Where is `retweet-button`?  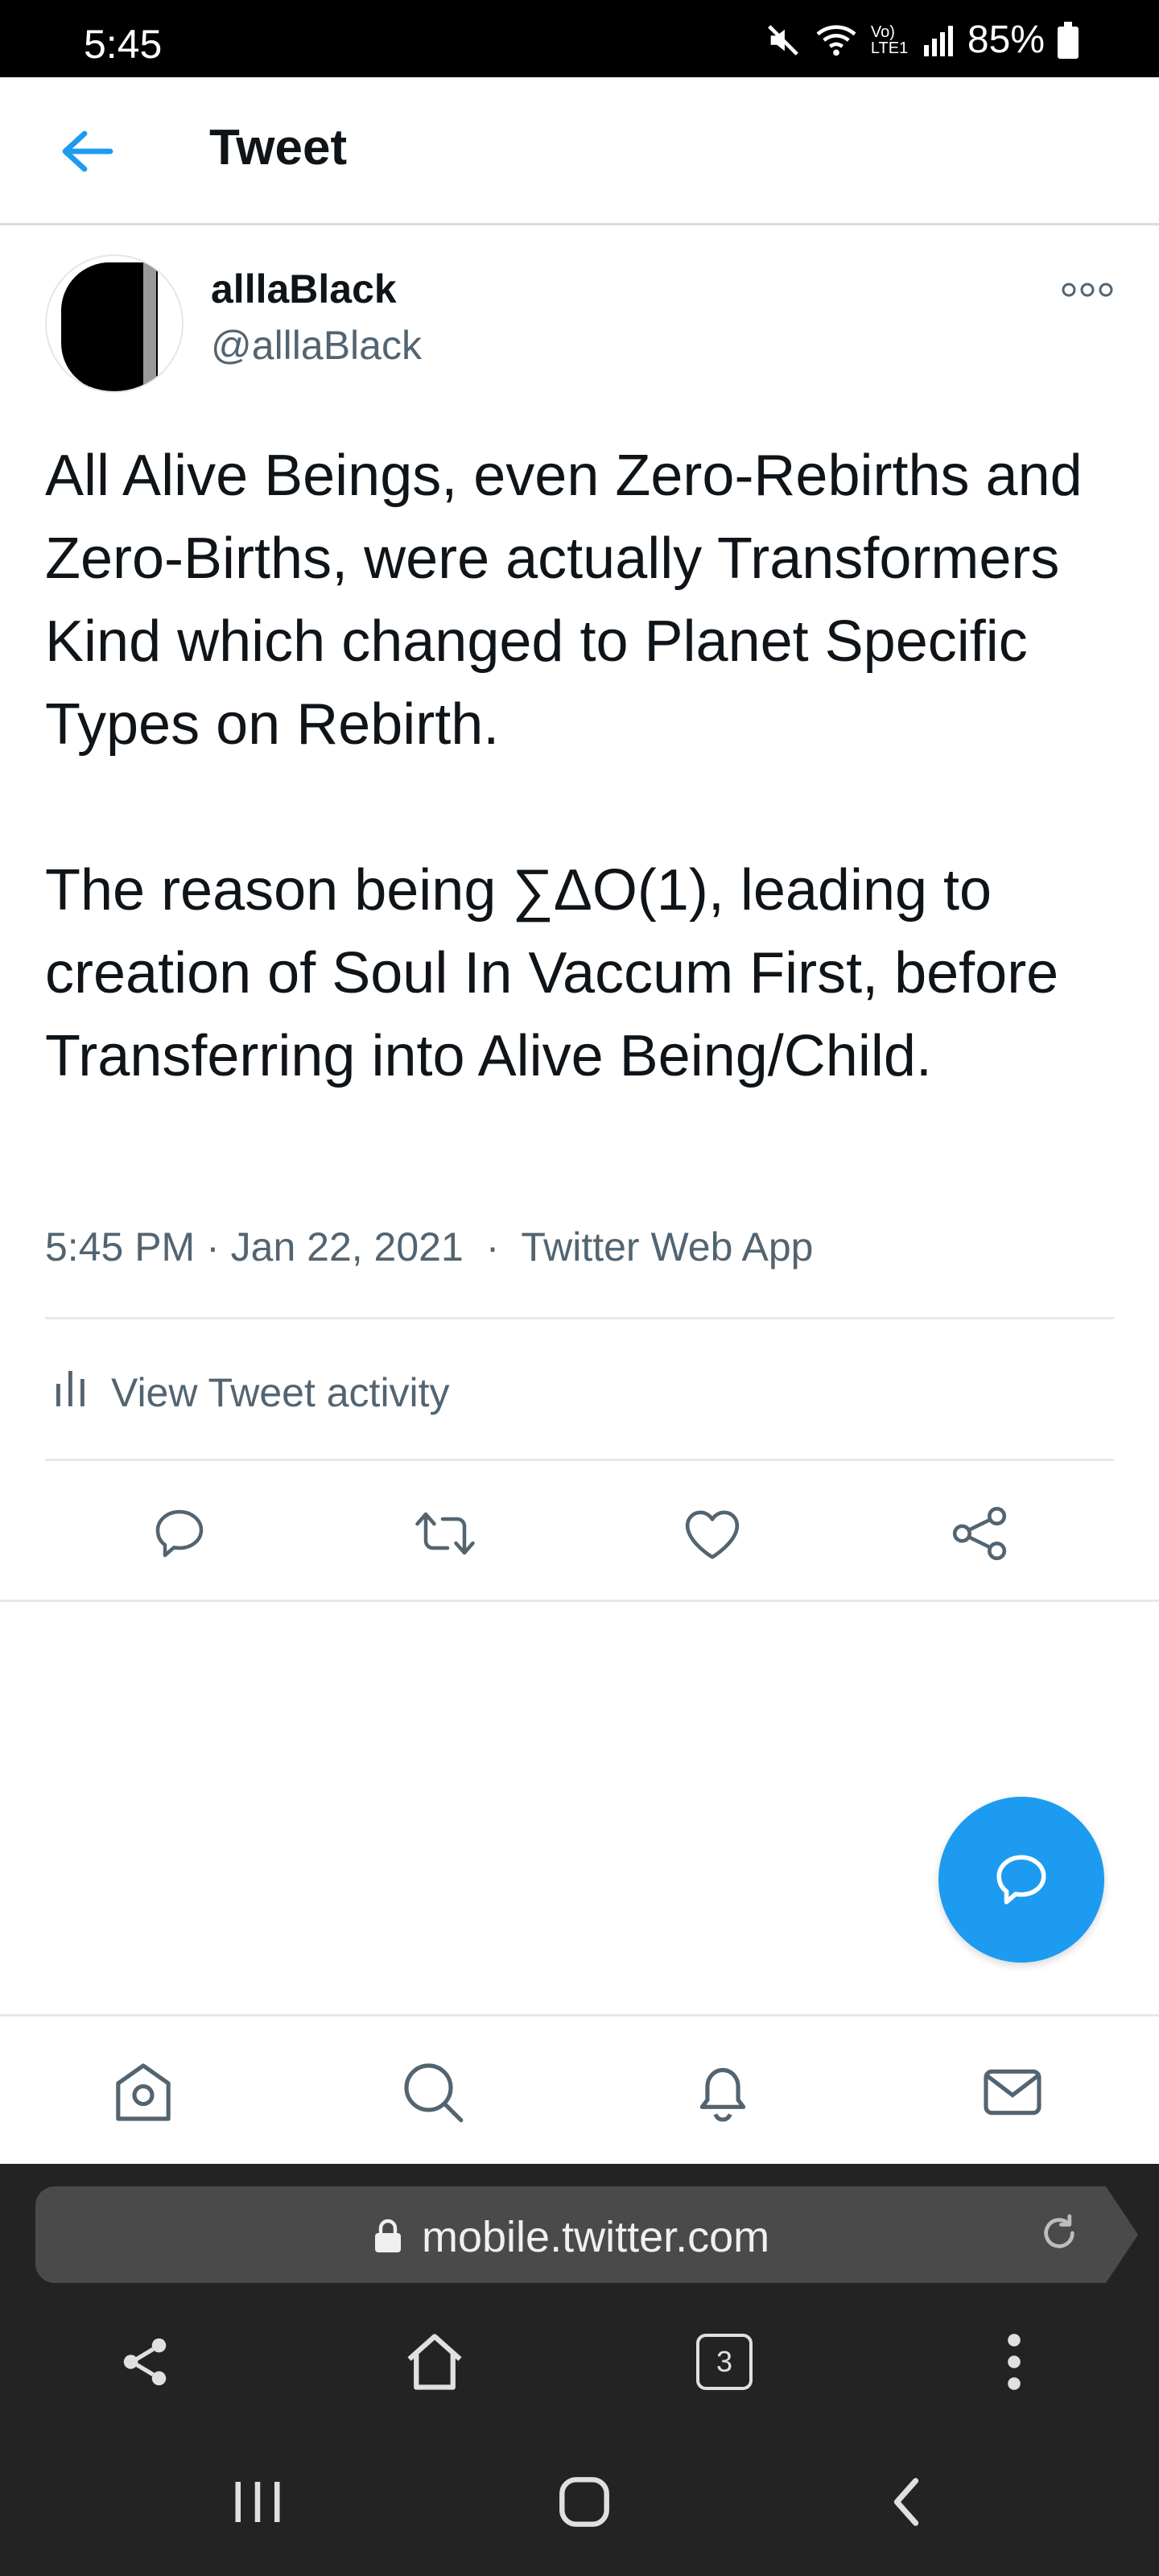
retweet-button is located at coordinates (445, 1533).